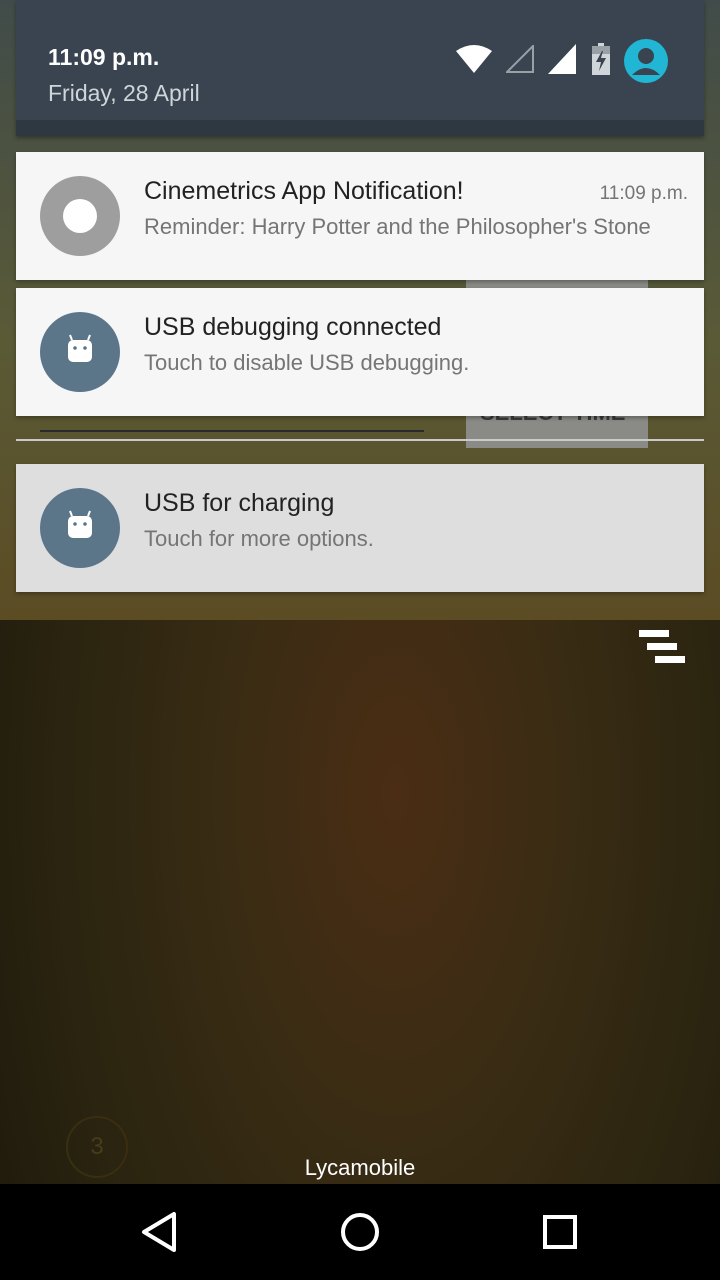 The width and height of the screenshot is (720, 1280). I want to click on carrier-label: Lycamobile, so click(360, 1167).